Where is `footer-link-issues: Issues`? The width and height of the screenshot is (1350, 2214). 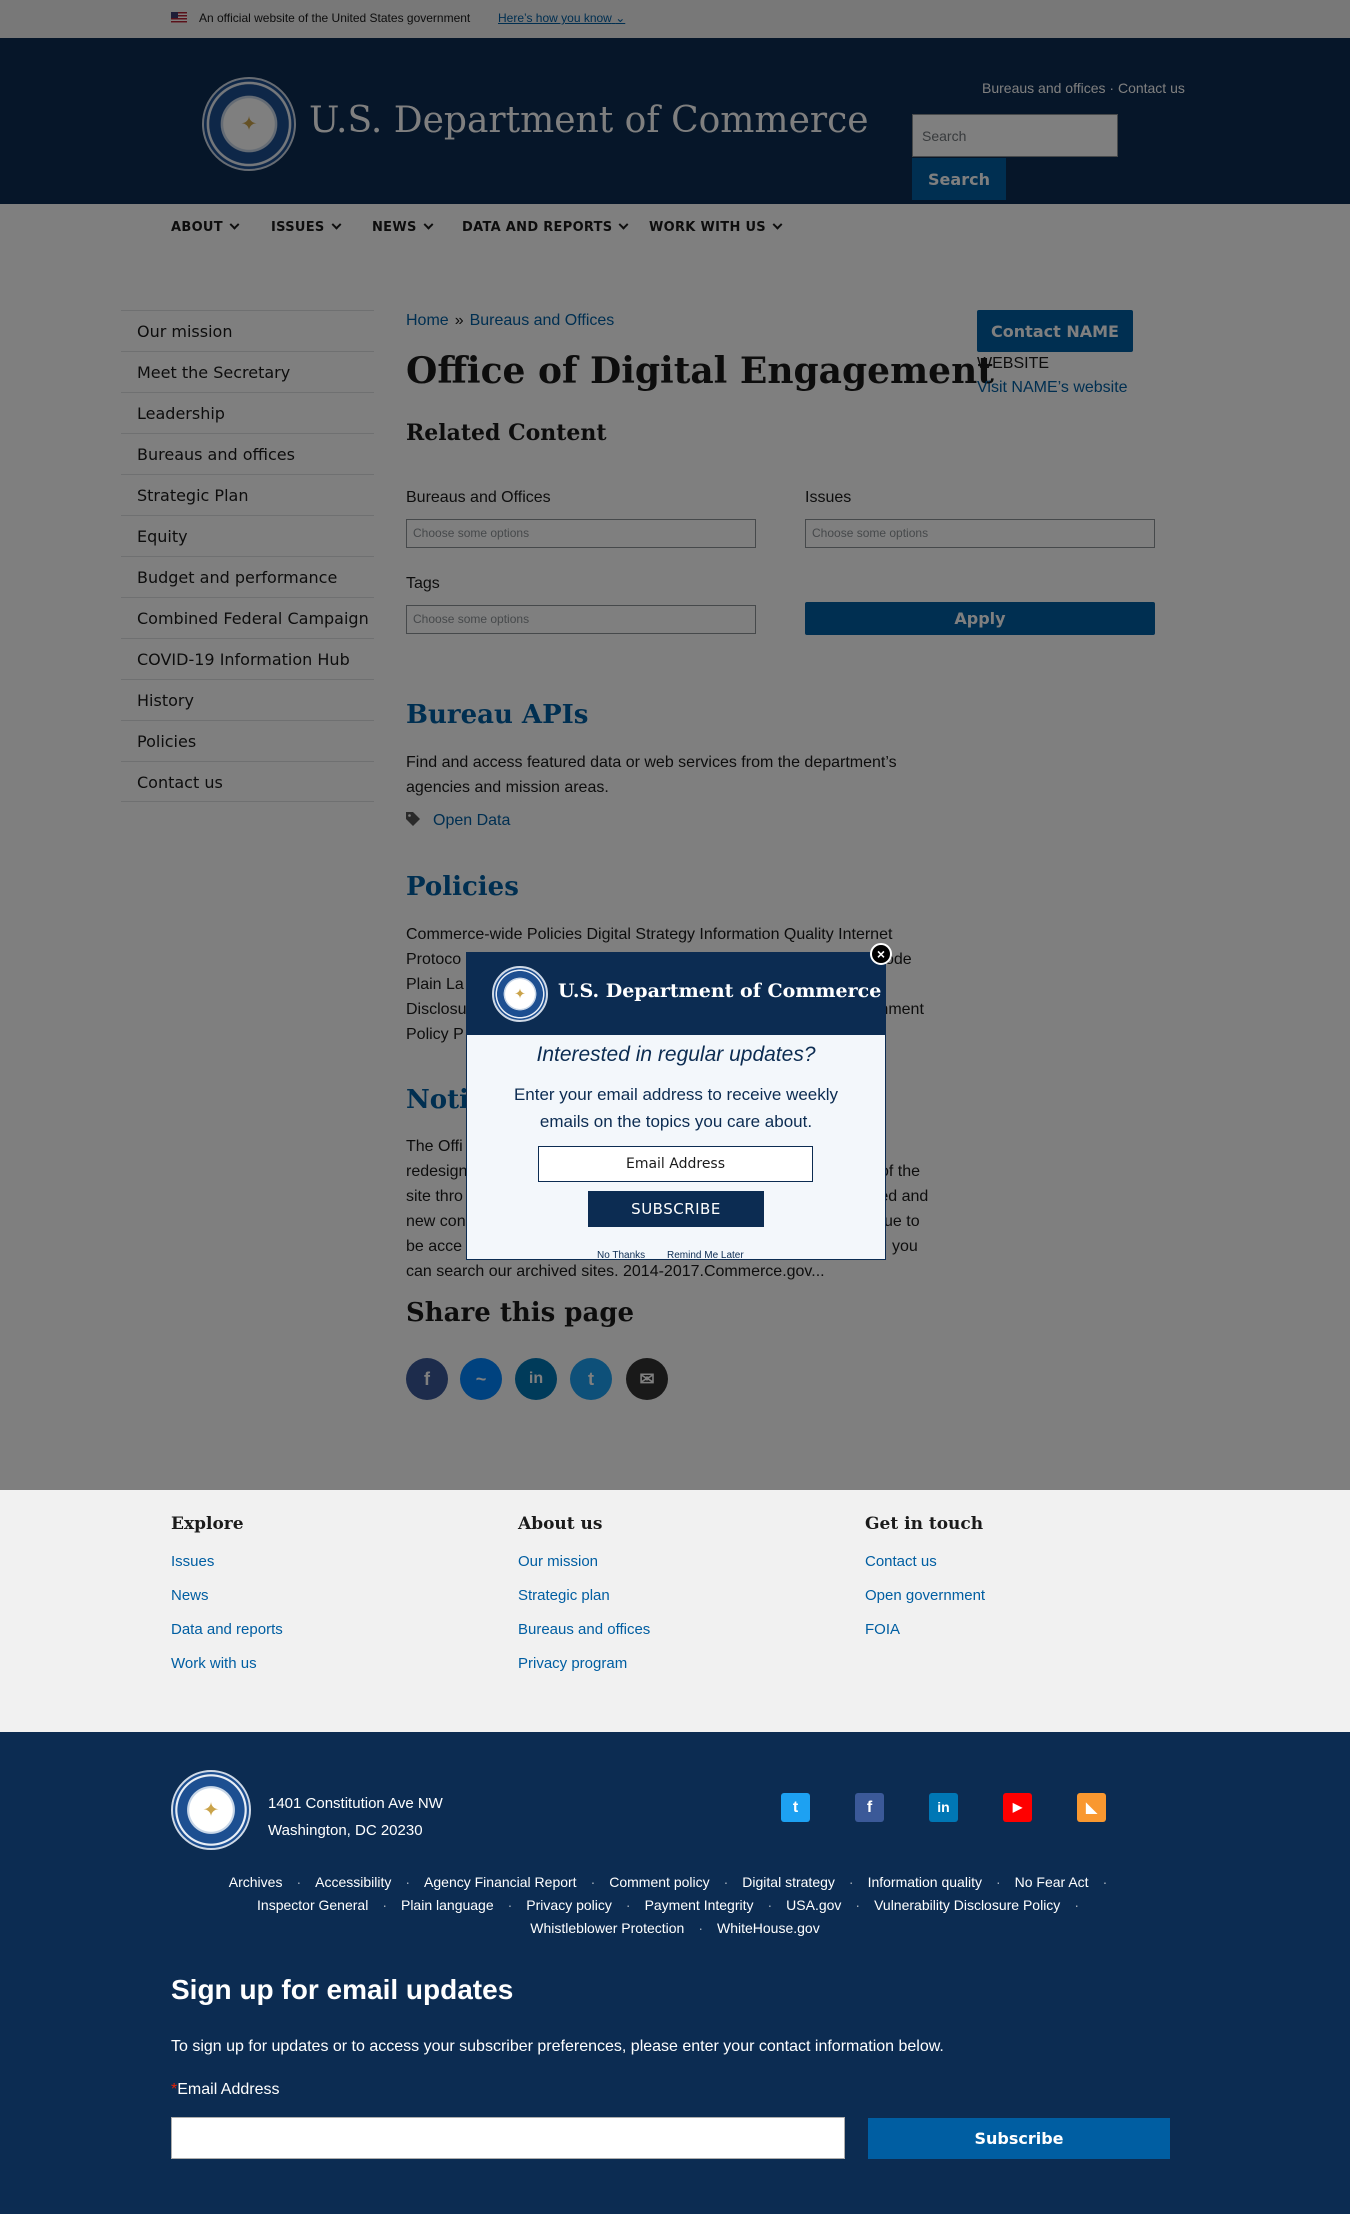
footer-link-issues: Issues is located at coordinates (192, 1561).